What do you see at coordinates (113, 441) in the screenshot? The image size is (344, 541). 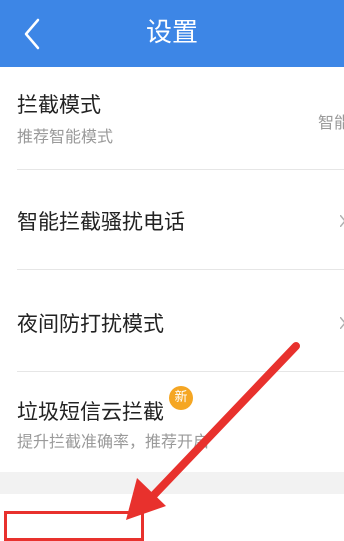 I see `setting-subtitle: 提升拦截准确率，推荐开启` at bounding box center [113, 441].